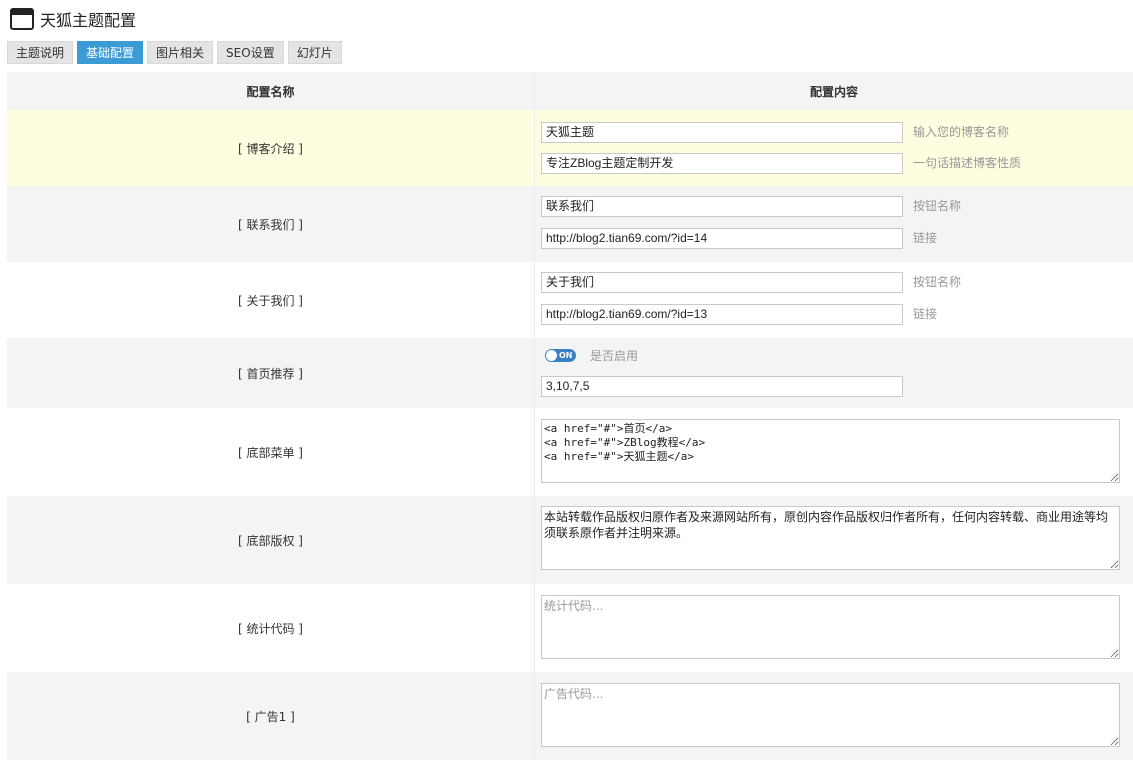 This screenshot has width=1133, height=767. Describe the element at coordinates (722, 314) in the screenshot. I see `about-link-input: http://blog2.tian69.com/?id=13` at that location.